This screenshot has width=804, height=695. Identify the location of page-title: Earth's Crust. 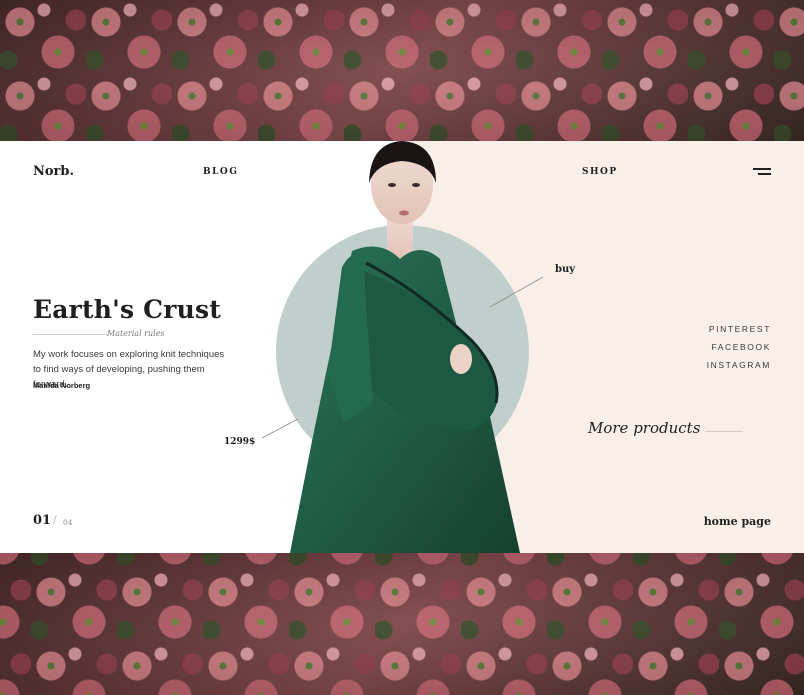
(127, 309).